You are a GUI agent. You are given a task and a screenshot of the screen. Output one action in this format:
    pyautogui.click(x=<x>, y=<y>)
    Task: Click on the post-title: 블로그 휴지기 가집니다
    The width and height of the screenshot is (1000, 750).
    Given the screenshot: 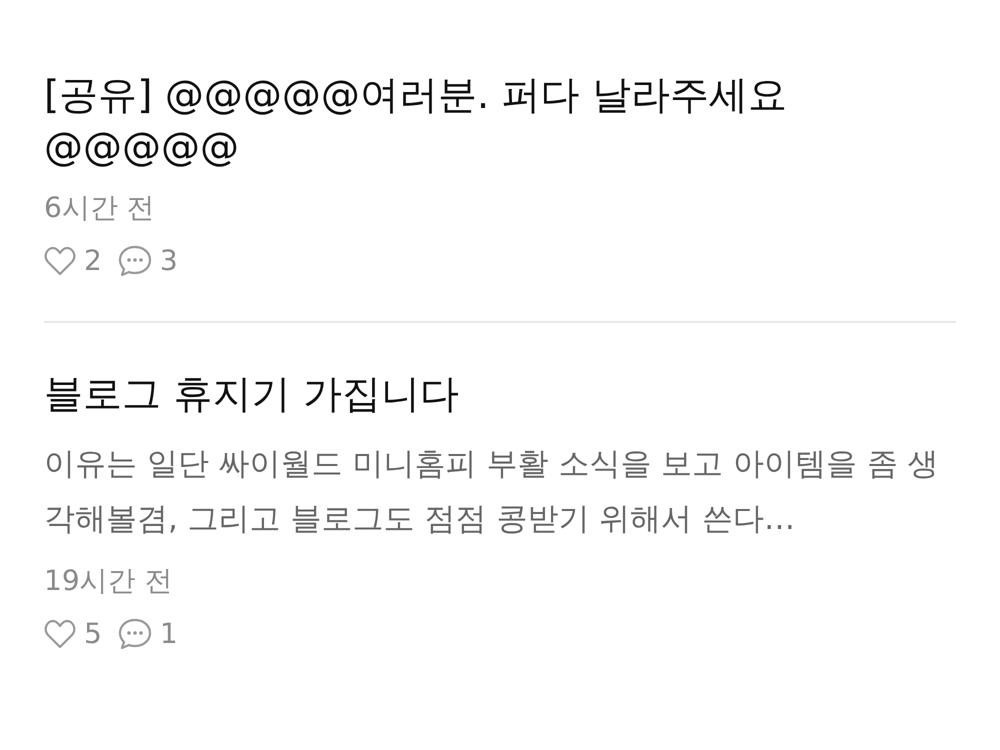 What is the action you would take?
    pyautogui.click(x=500, y=395)
    